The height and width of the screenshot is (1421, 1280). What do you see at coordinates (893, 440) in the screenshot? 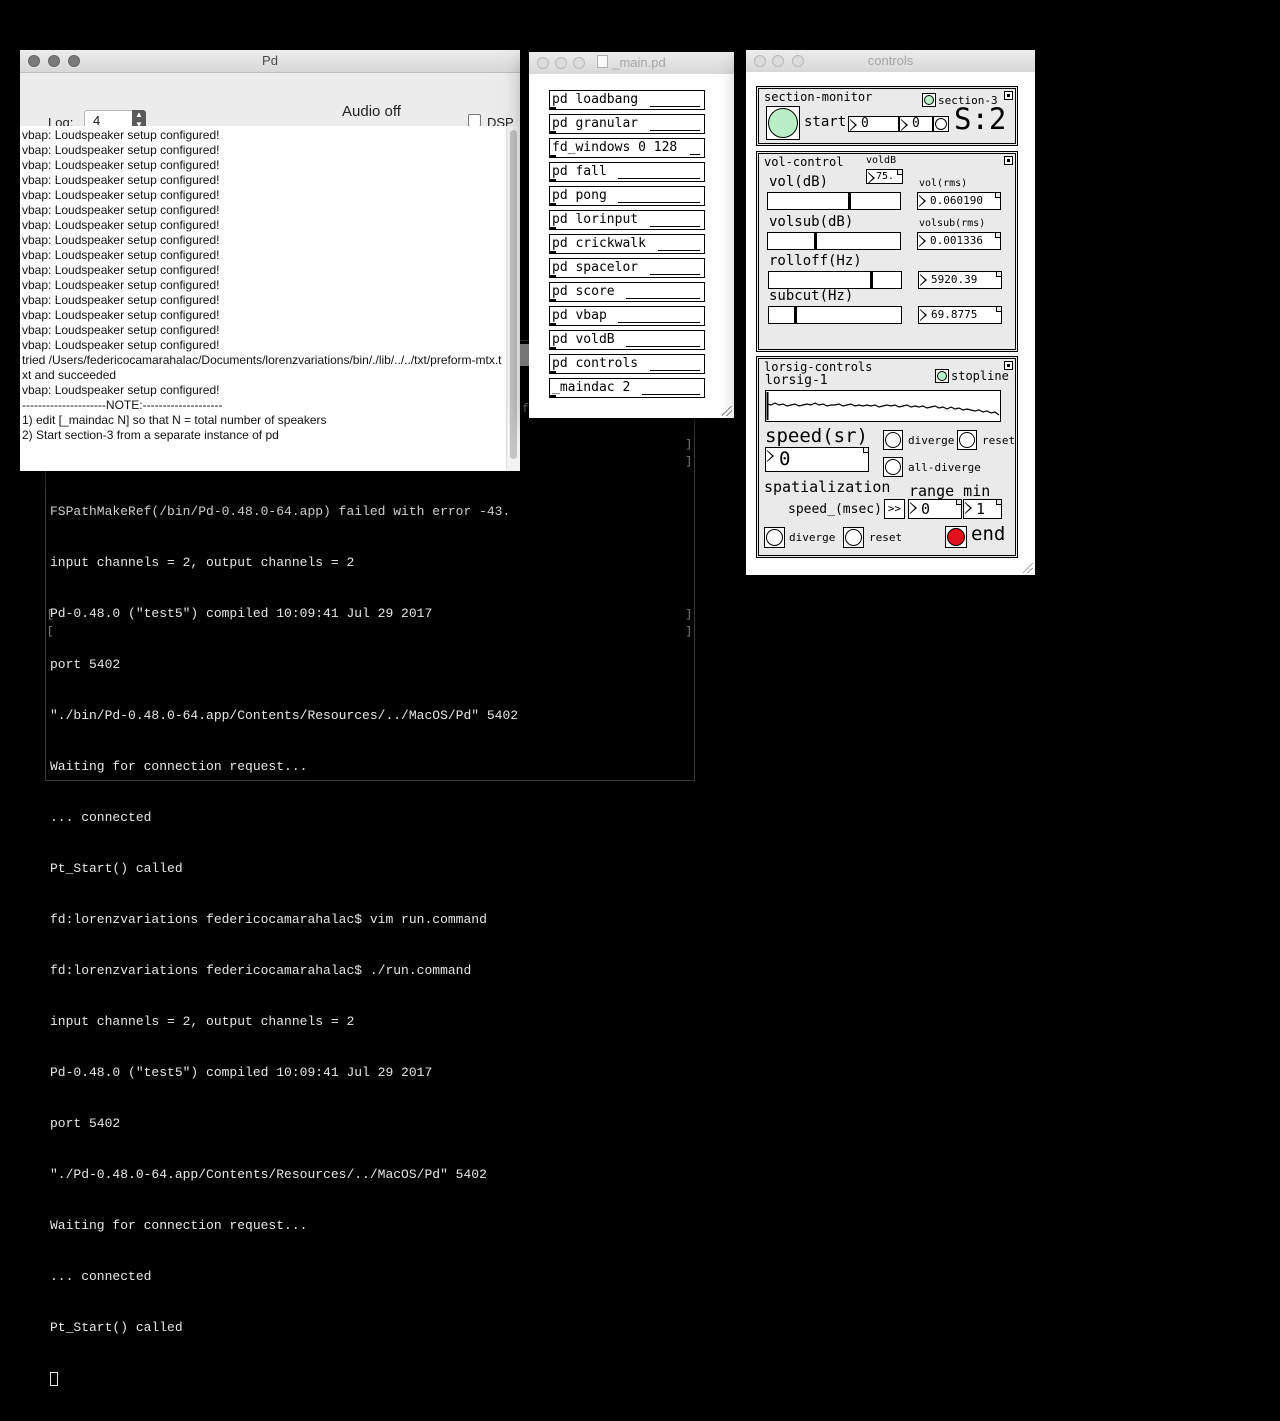
I see `diverge-bang` at bounding box center [893, 440].